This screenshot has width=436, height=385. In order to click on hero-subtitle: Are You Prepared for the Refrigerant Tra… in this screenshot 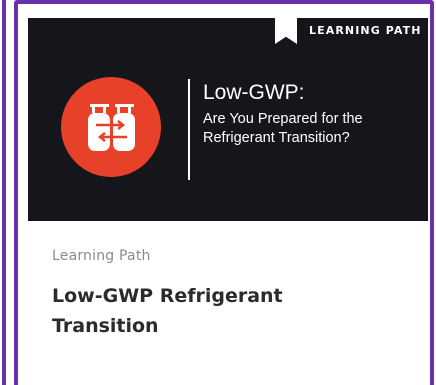, I will do `click(283, 128)`.